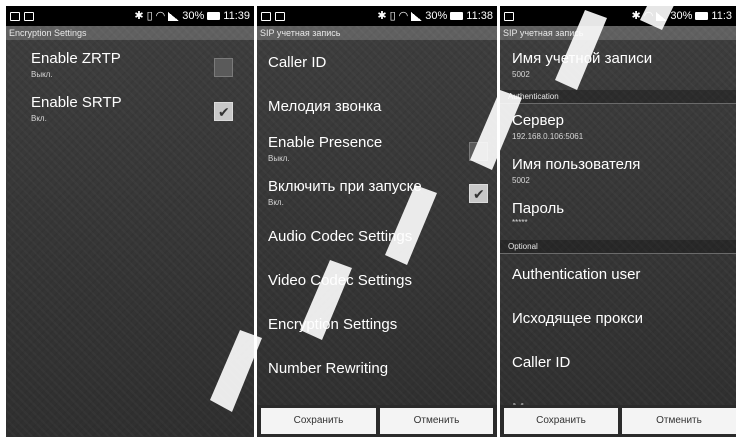 The height and width of the screenshot is (437, 736). I want to click on start-on-boot-checkbox: ✔, so click(478, 193).